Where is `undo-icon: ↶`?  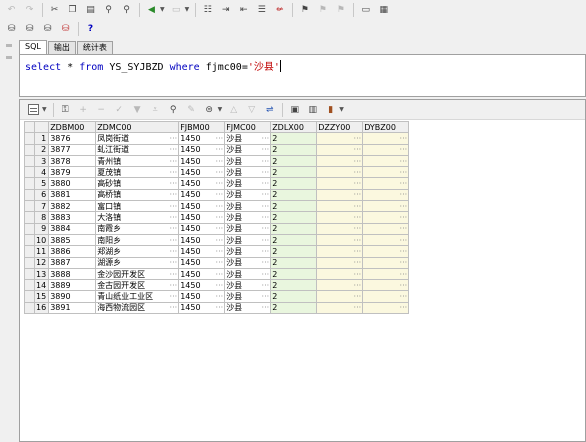
undo-icon: ↶ is located at coordinates (11, 9).